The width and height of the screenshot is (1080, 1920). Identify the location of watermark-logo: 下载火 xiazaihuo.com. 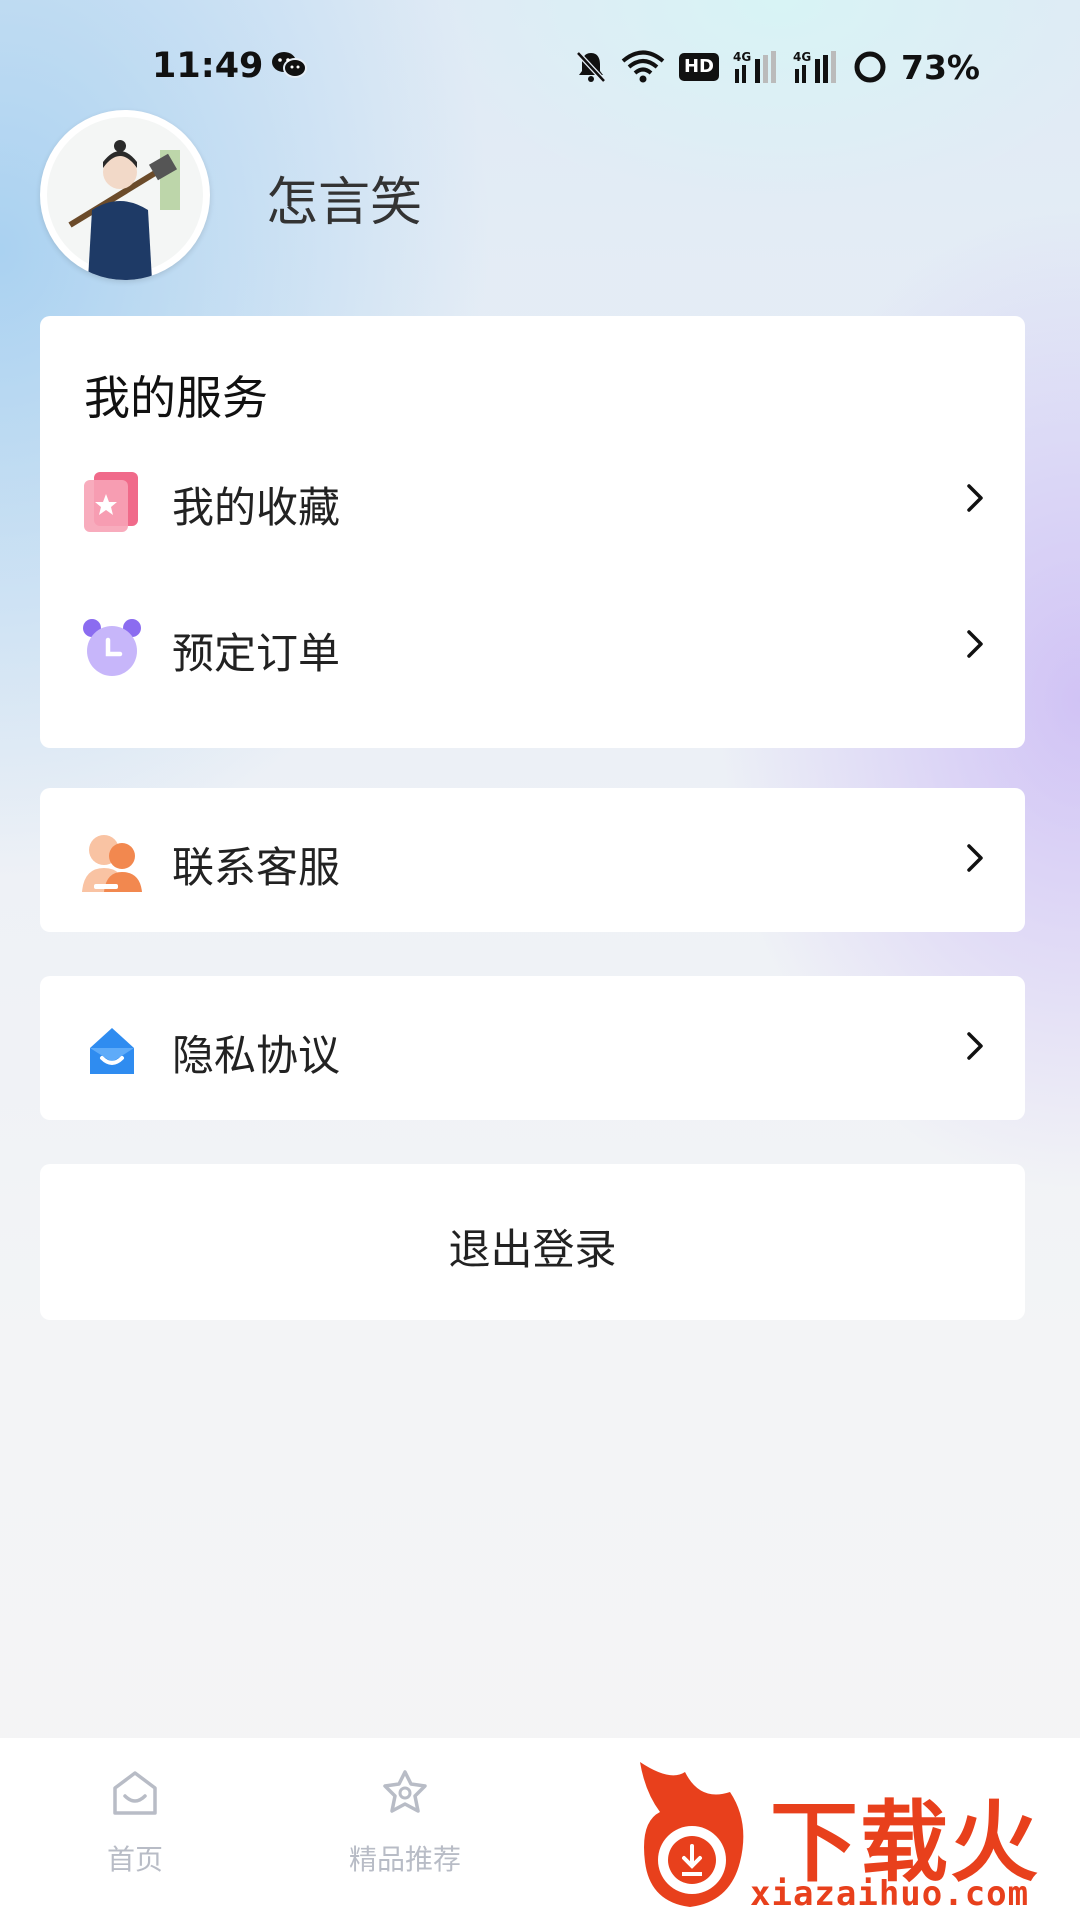
(845, 1836).